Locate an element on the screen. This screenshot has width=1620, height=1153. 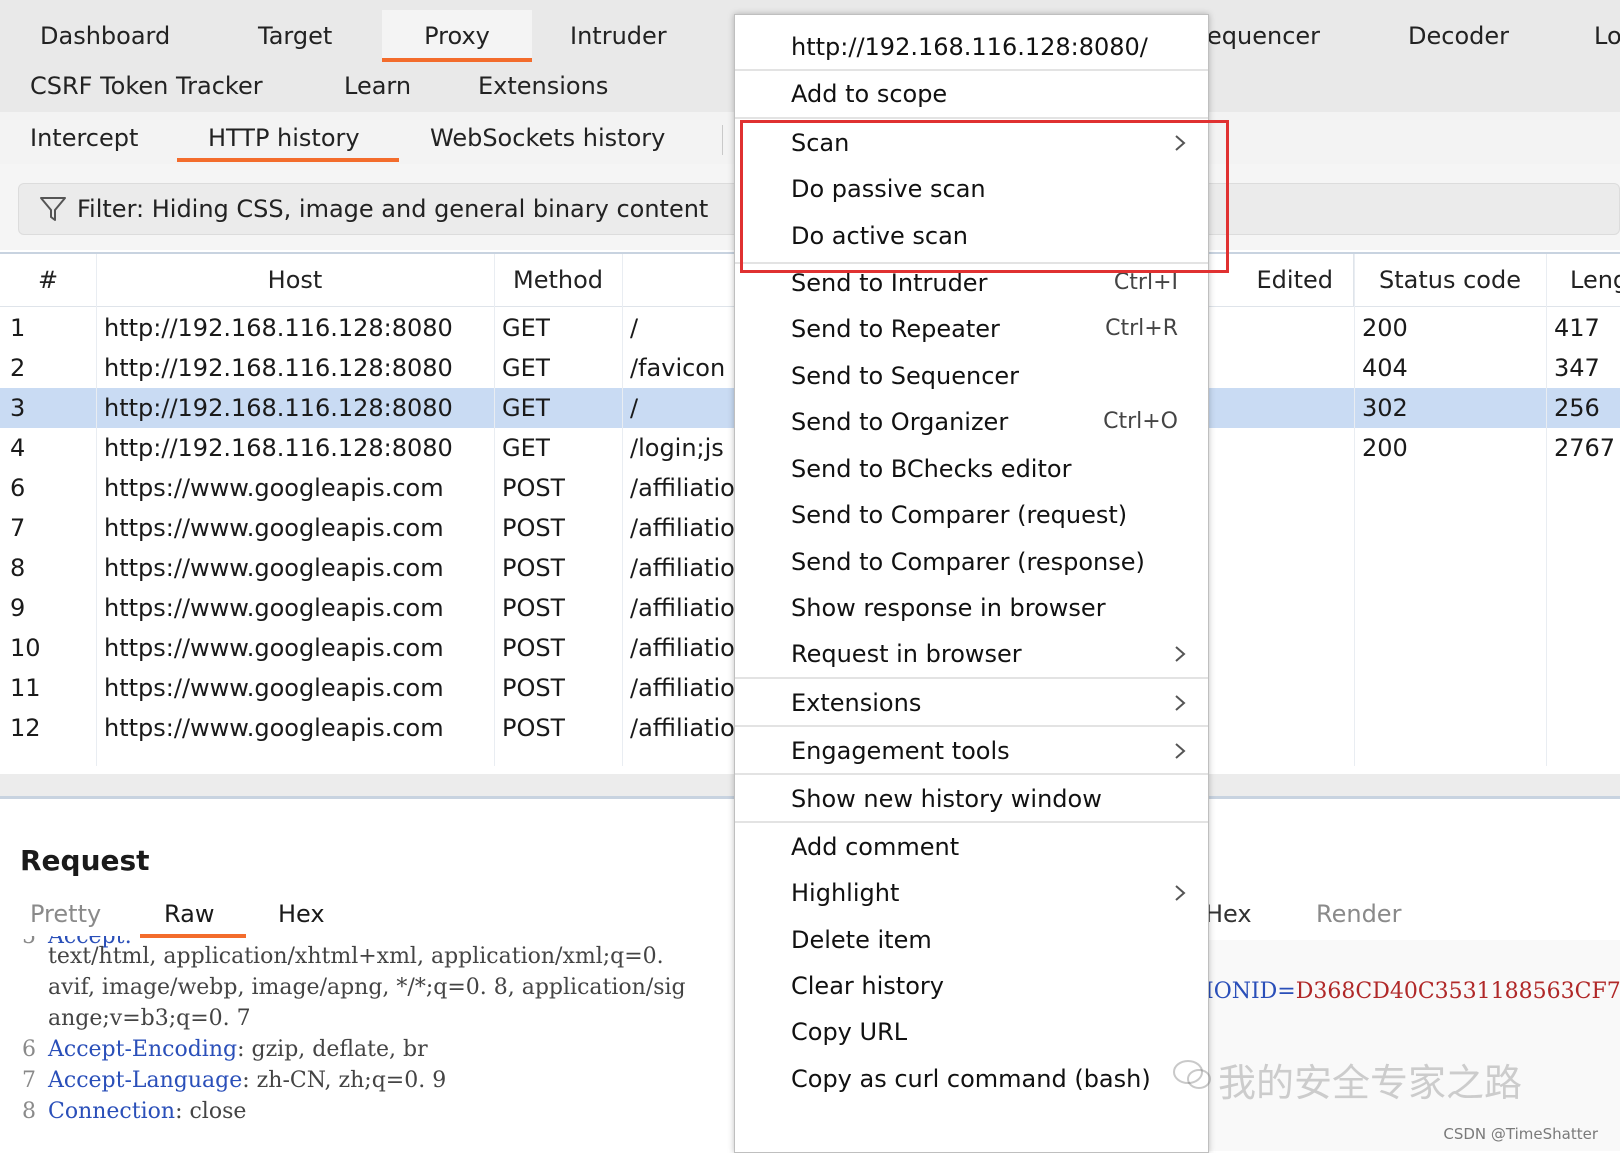
menu-item-show-response-in-browser: Show response in browser is located at coordinates (971, 608).